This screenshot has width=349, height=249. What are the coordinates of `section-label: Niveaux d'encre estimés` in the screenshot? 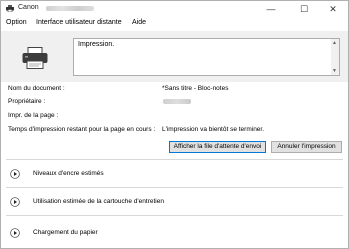 It's located at (68, 173).